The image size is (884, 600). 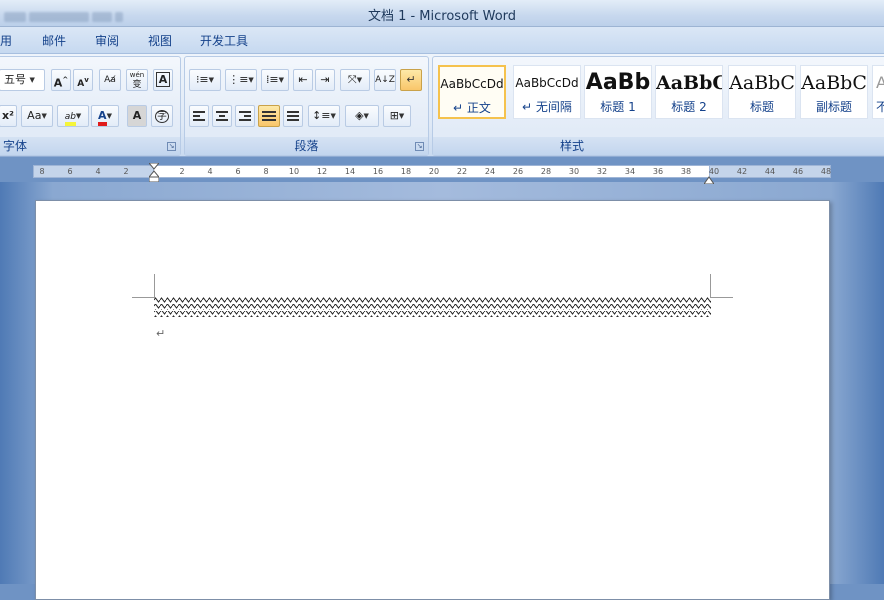 I want to click on increase-indent-icon: ⇥, so click(x=325, y=79).